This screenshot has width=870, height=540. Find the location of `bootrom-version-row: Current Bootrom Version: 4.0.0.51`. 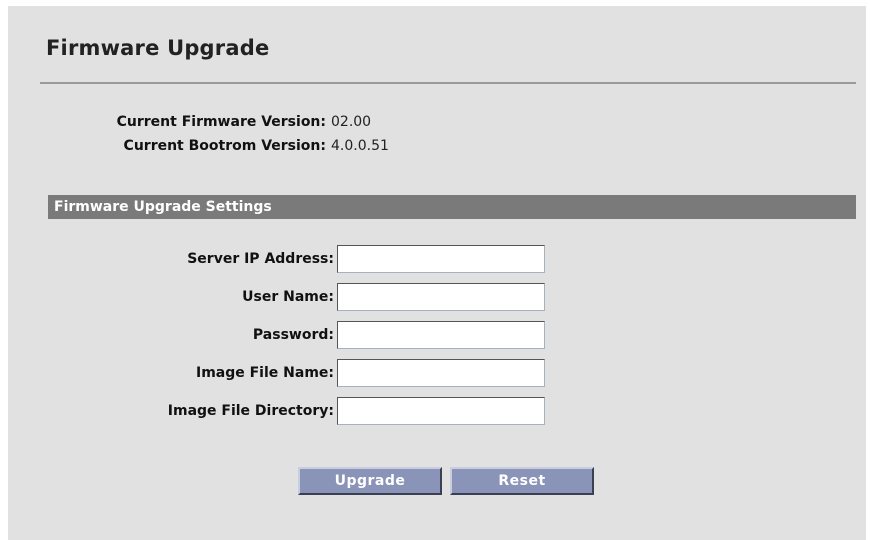

bootrom-version-row: Current Bootrom Version: 4.0.0.51 is located at coordinates (218, 146).